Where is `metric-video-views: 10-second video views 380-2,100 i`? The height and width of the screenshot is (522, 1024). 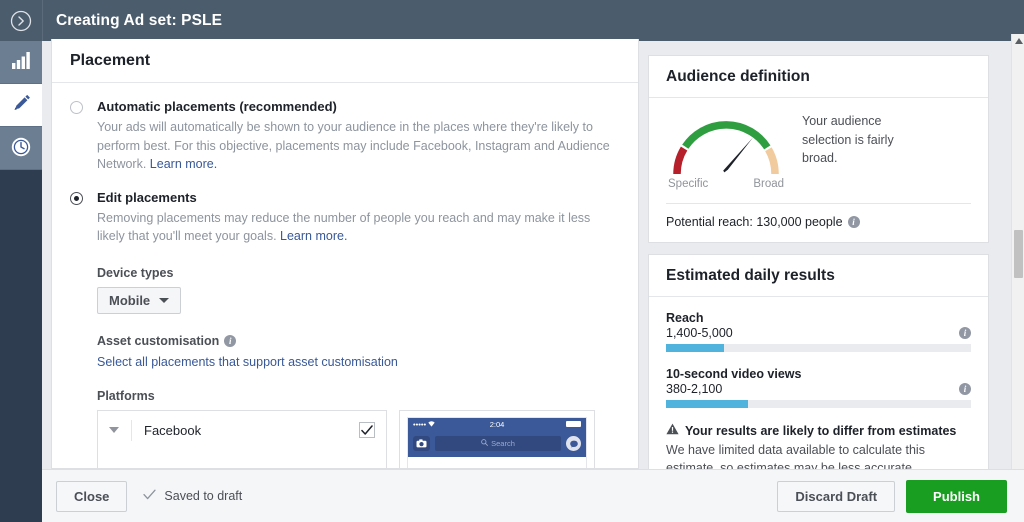
metric-video-views: 10-second video views 380-2,100 i is located at coordinates (818, 387).